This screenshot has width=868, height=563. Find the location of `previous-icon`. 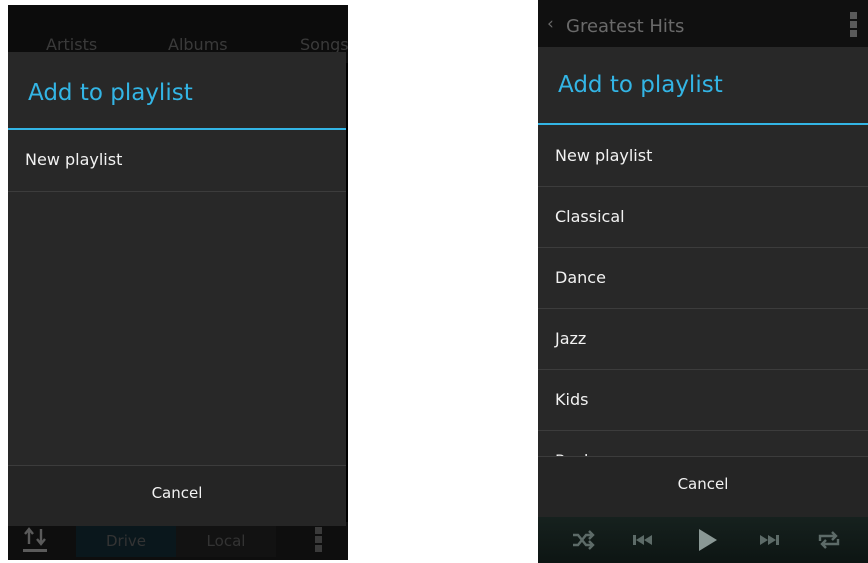

previous-icon is located at coordinates (643, 540).